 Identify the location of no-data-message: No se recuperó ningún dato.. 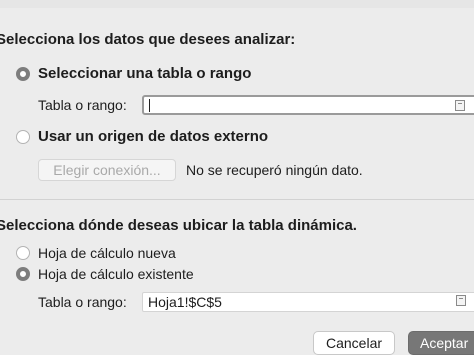
(274, 170).